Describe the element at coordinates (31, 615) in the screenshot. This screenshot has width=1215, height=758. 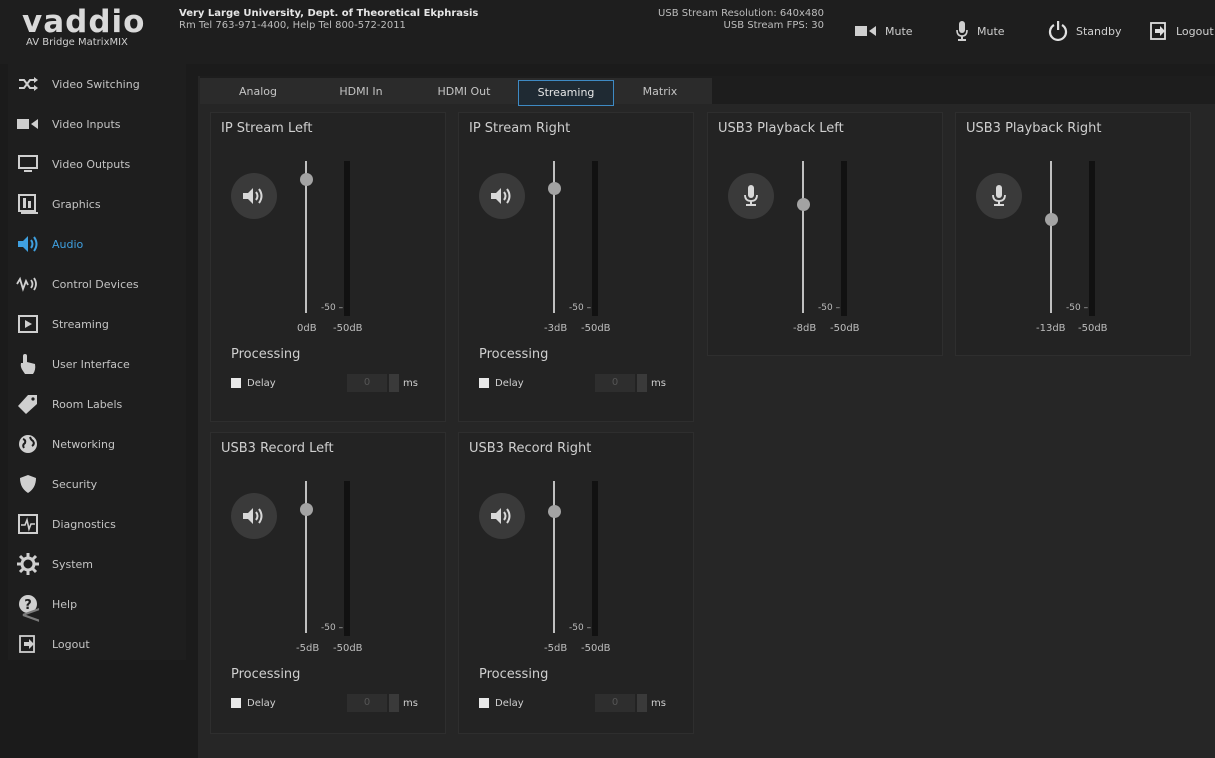
I see `sidebar-collapse-button: <` at that location.